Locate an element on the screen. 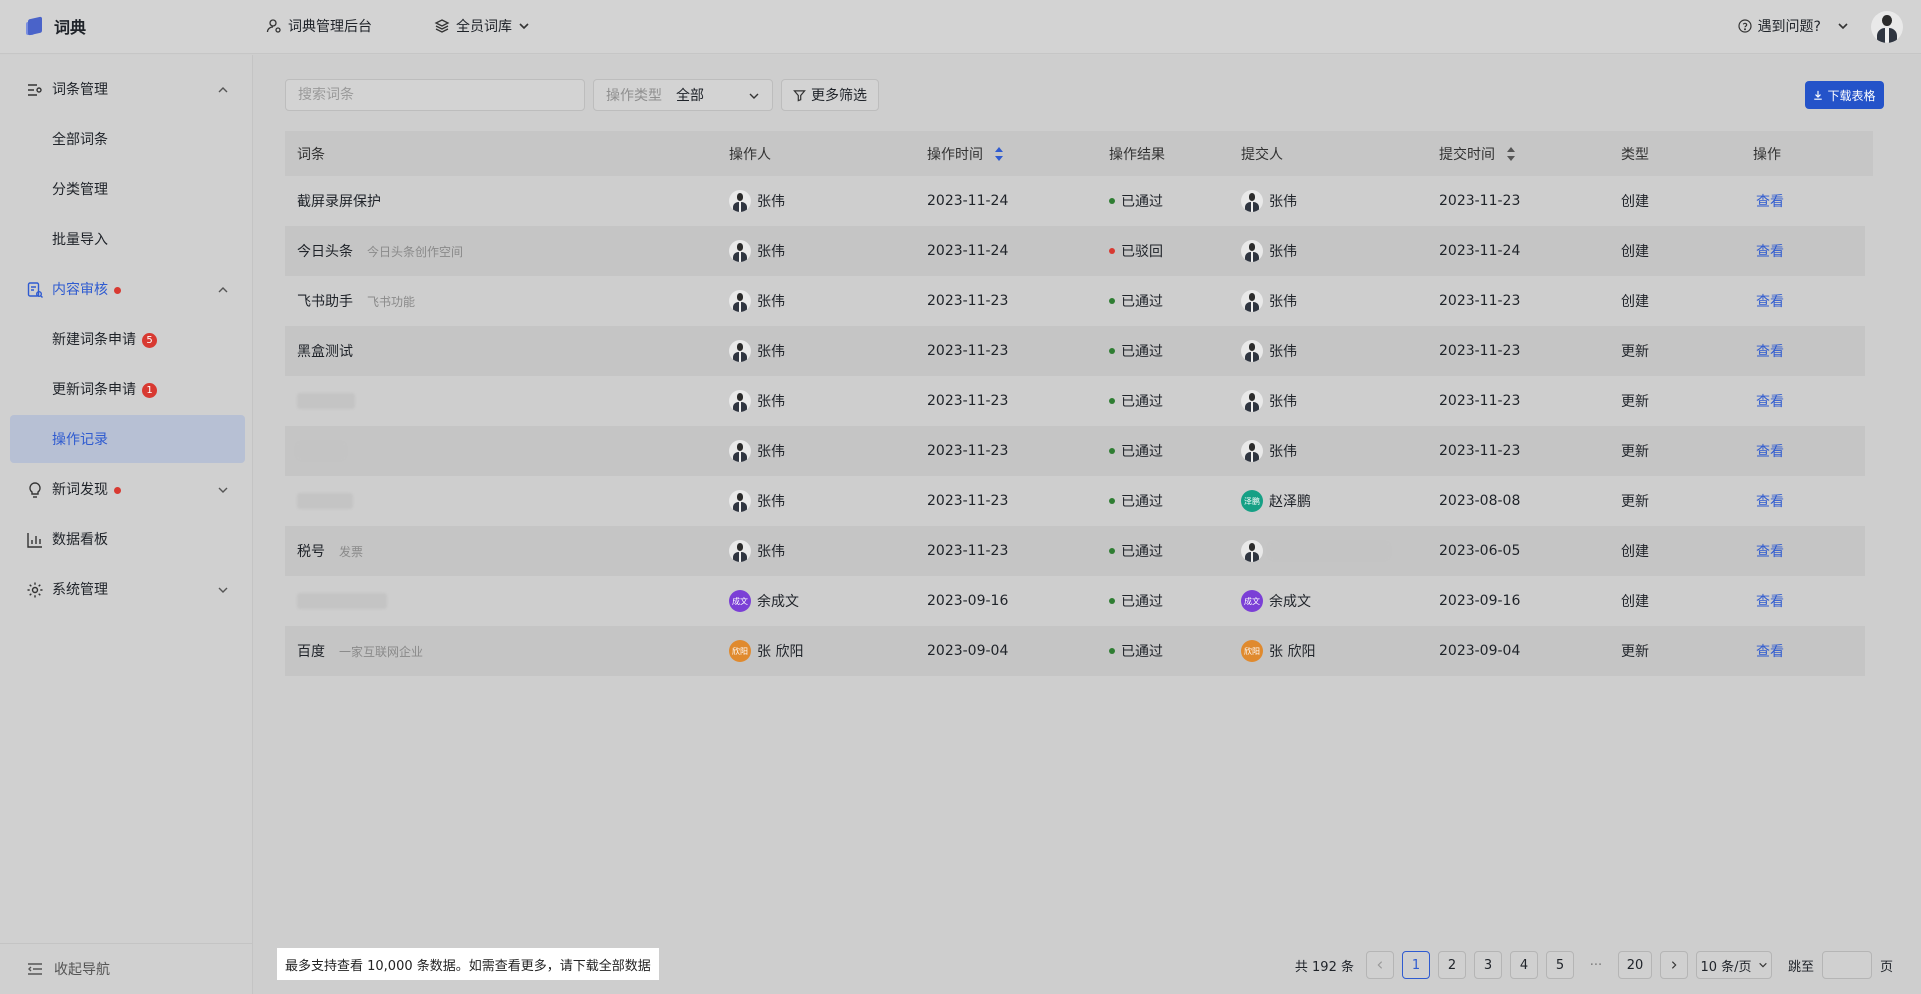 The image size is (1921, 994). term-desc: 今日头条创作空间 is located at coordinates (415, 251).